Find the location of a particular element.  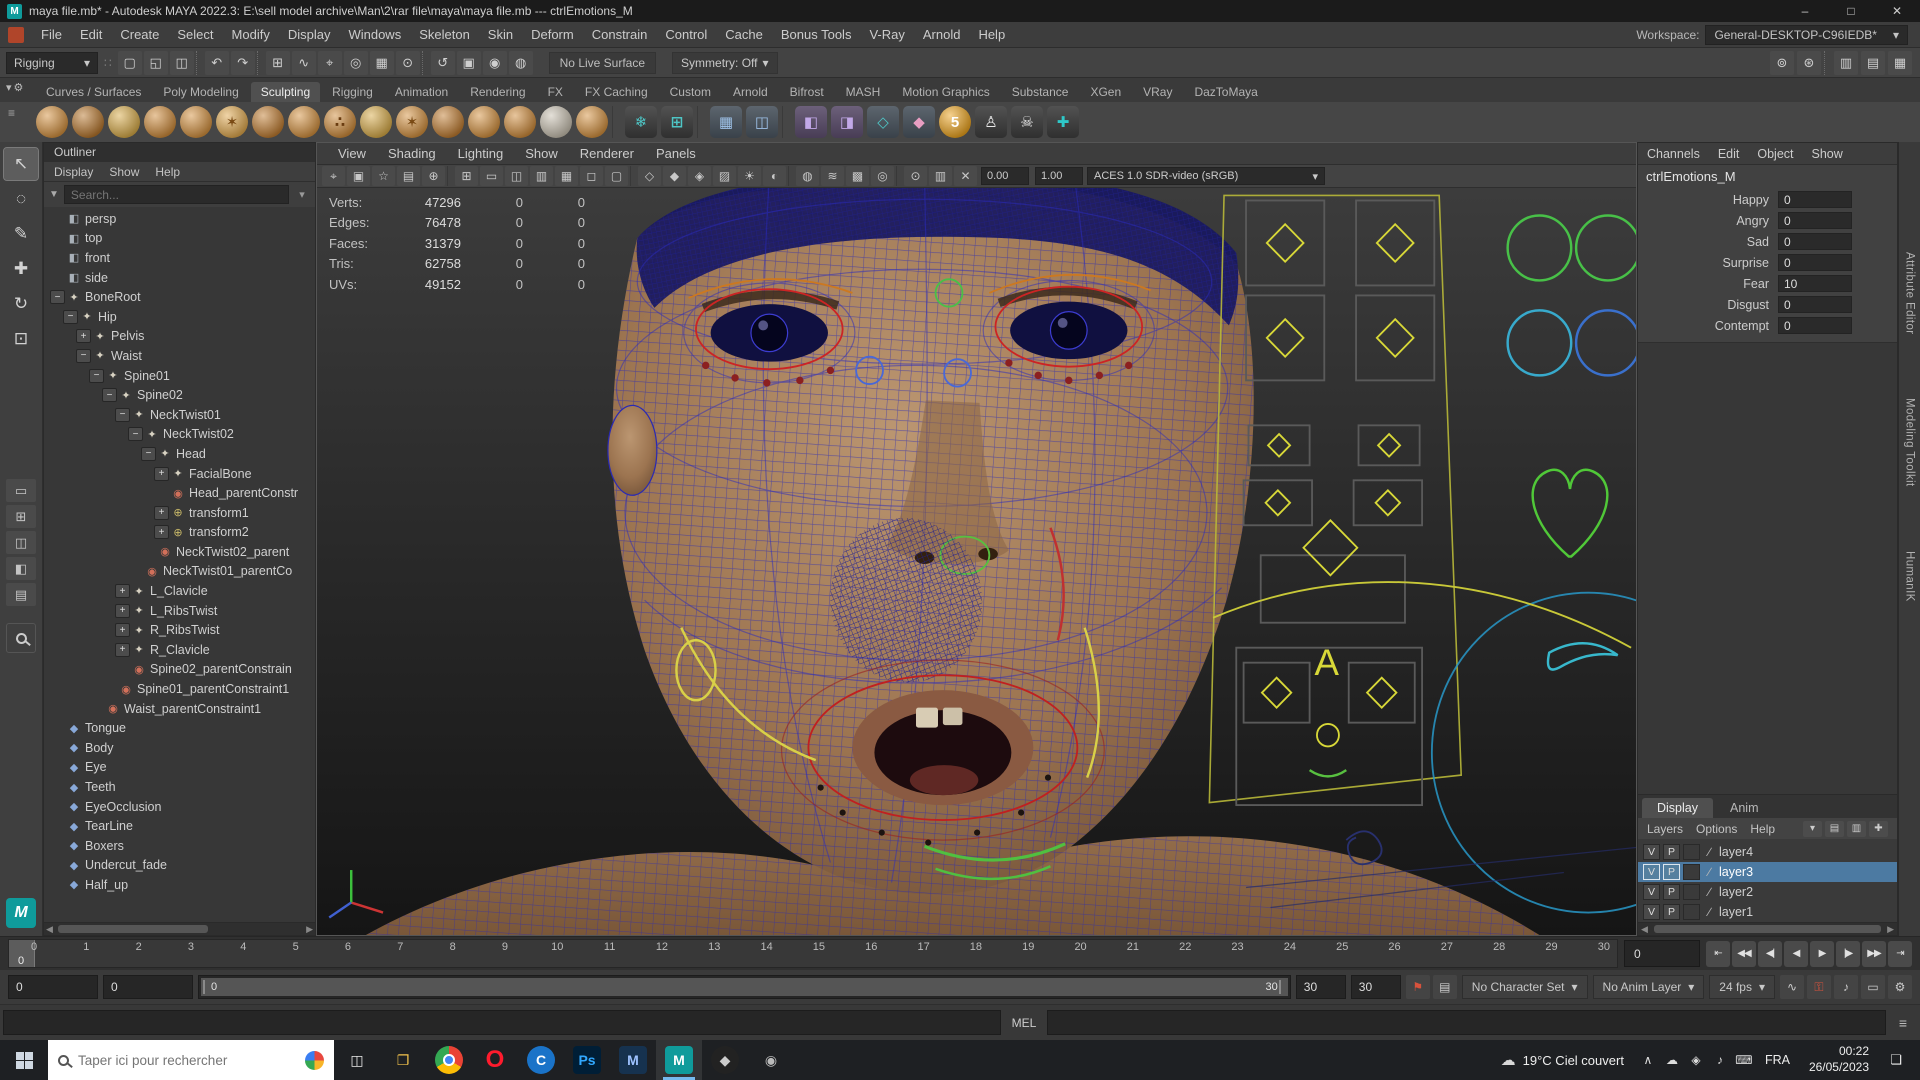

make-live-icon: ⊙ is located at coordinates (407, 62).